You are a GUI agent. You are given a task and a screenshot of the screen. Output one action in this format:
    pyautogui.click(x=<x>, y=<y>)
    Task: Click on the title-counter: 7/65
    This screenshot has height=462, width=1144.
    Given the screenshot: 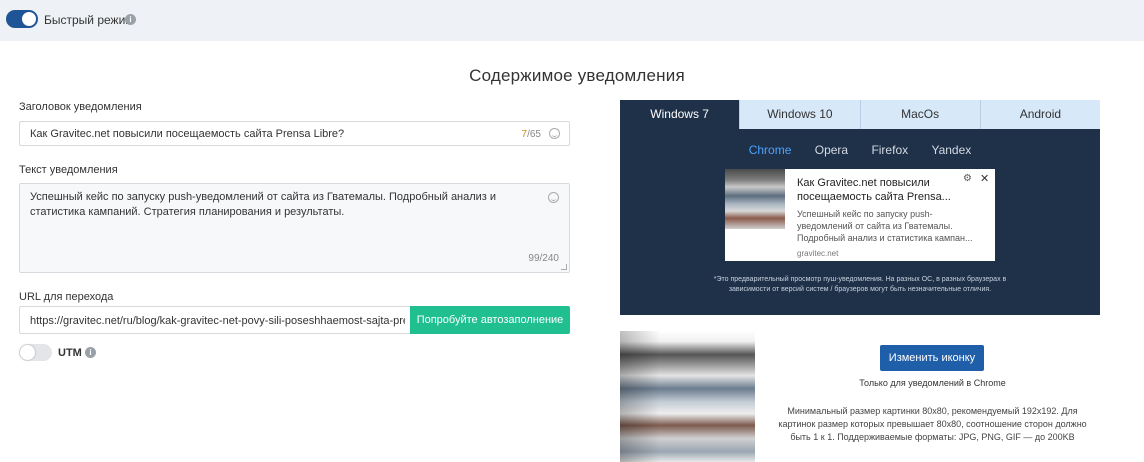 What is the action you would take?
    pyautogui.click(x=531, y=134)
    